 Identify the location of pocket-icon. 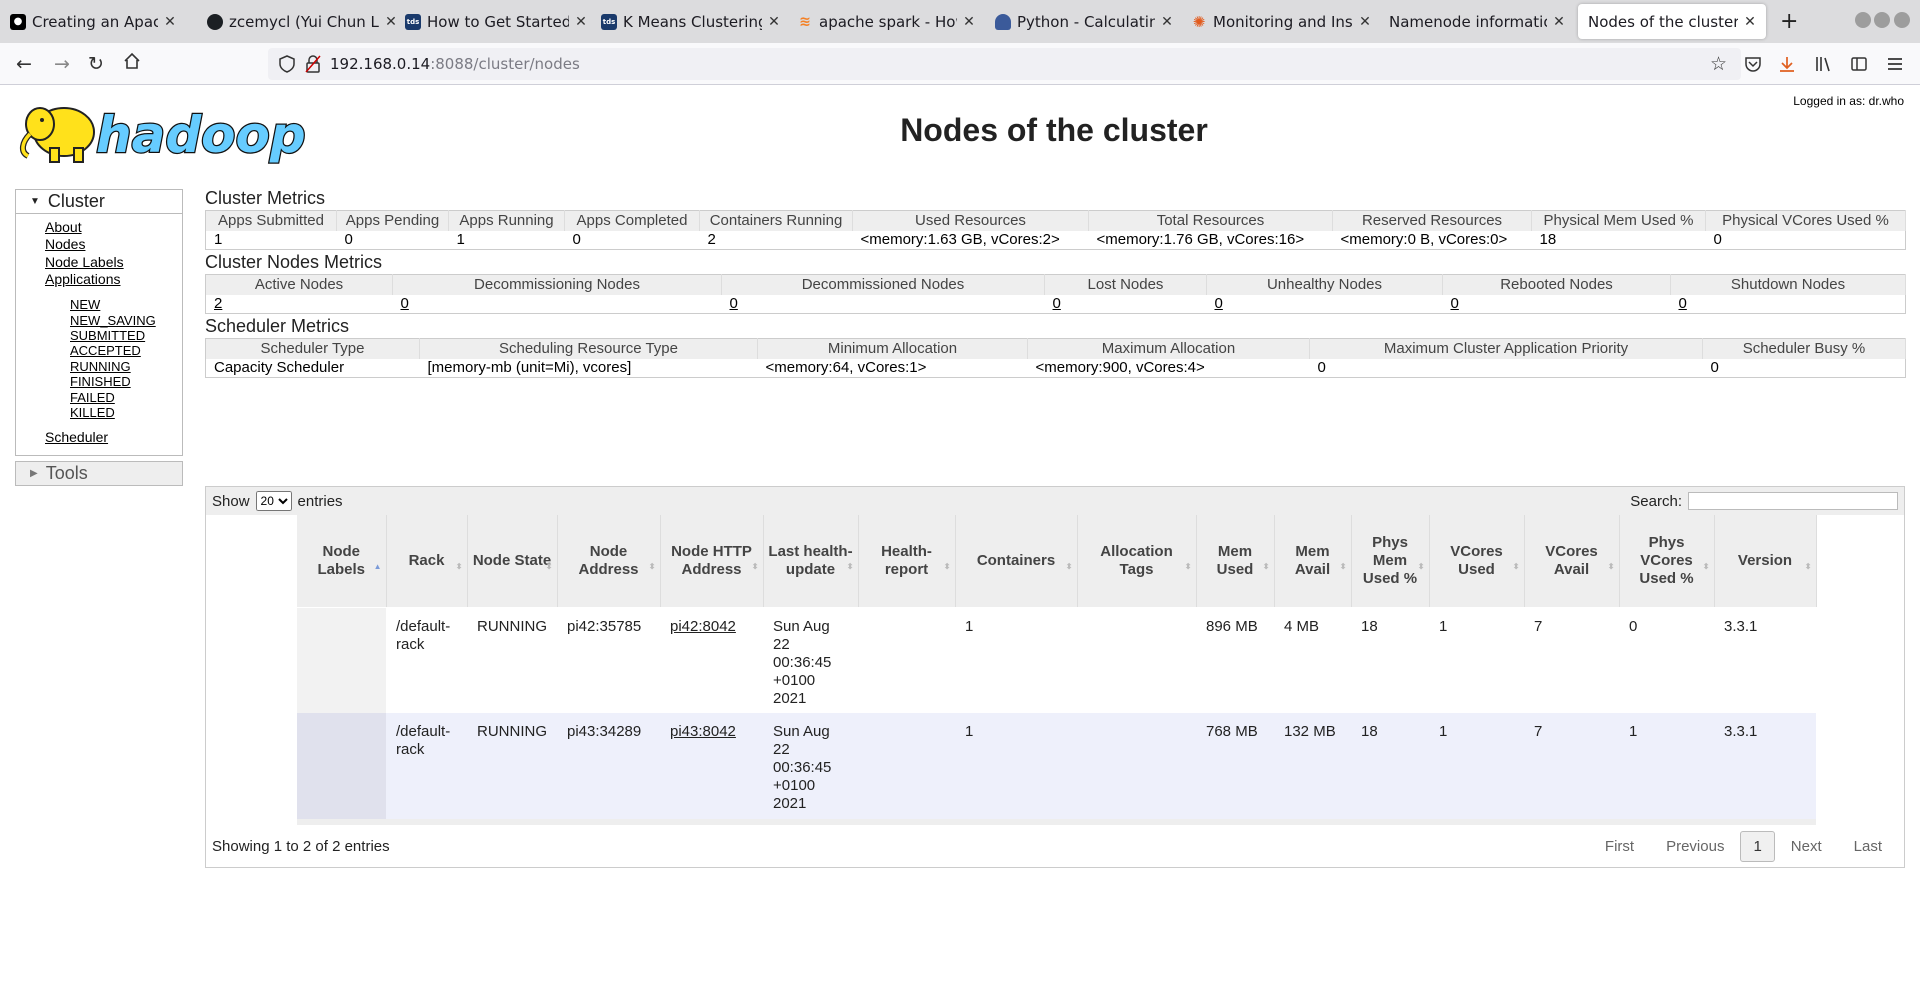
(1753, 64).